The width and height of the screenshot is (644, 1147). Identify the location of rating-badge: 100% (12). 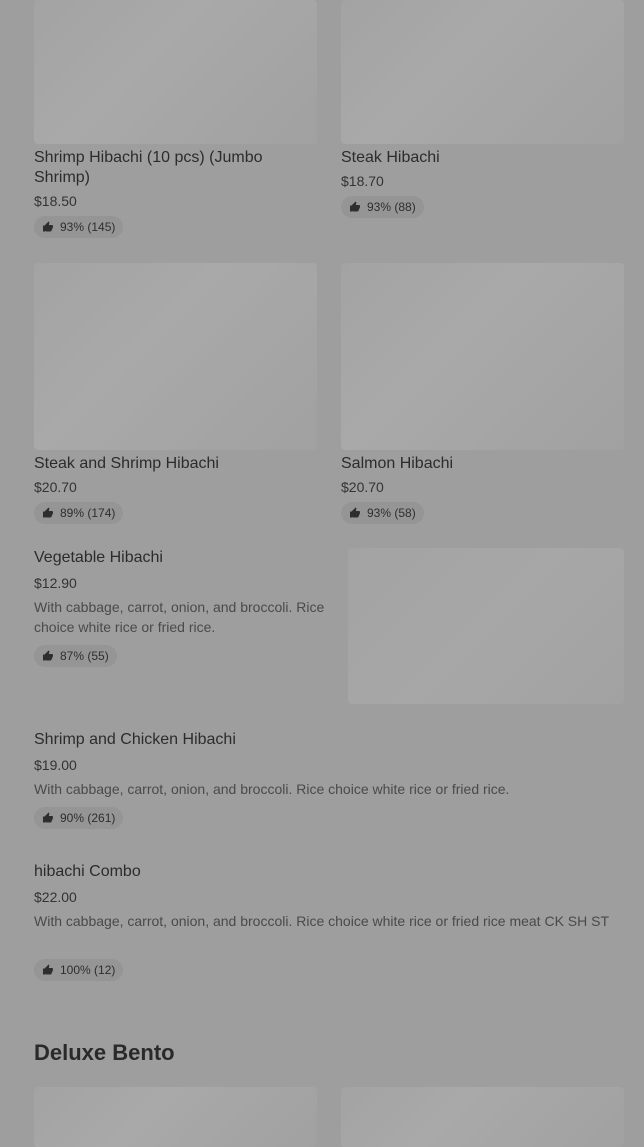
(79, 970).